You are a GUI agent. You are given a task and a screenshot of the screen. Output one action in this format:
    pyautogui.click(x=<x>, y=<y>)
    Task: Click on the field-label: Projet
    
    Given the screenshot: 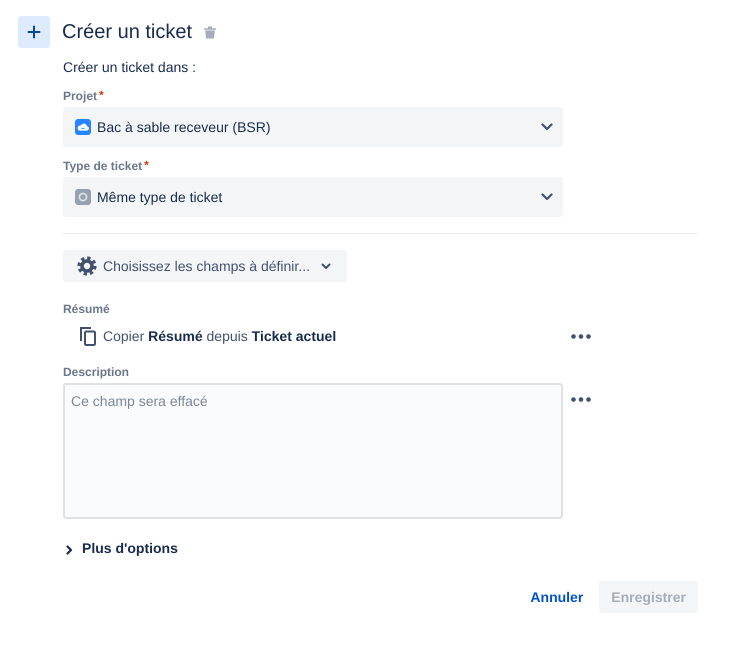 What is the action you would take?
    pyautogui.click(x=80, y=96)
    